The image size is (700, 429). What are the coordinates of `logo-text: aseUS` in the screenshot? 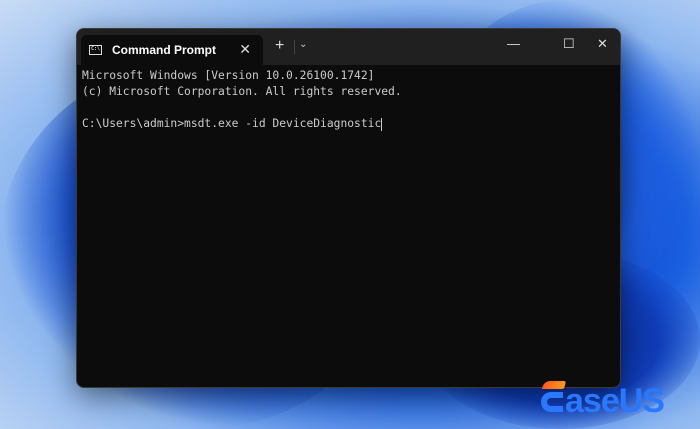 It's located at (615, 401).